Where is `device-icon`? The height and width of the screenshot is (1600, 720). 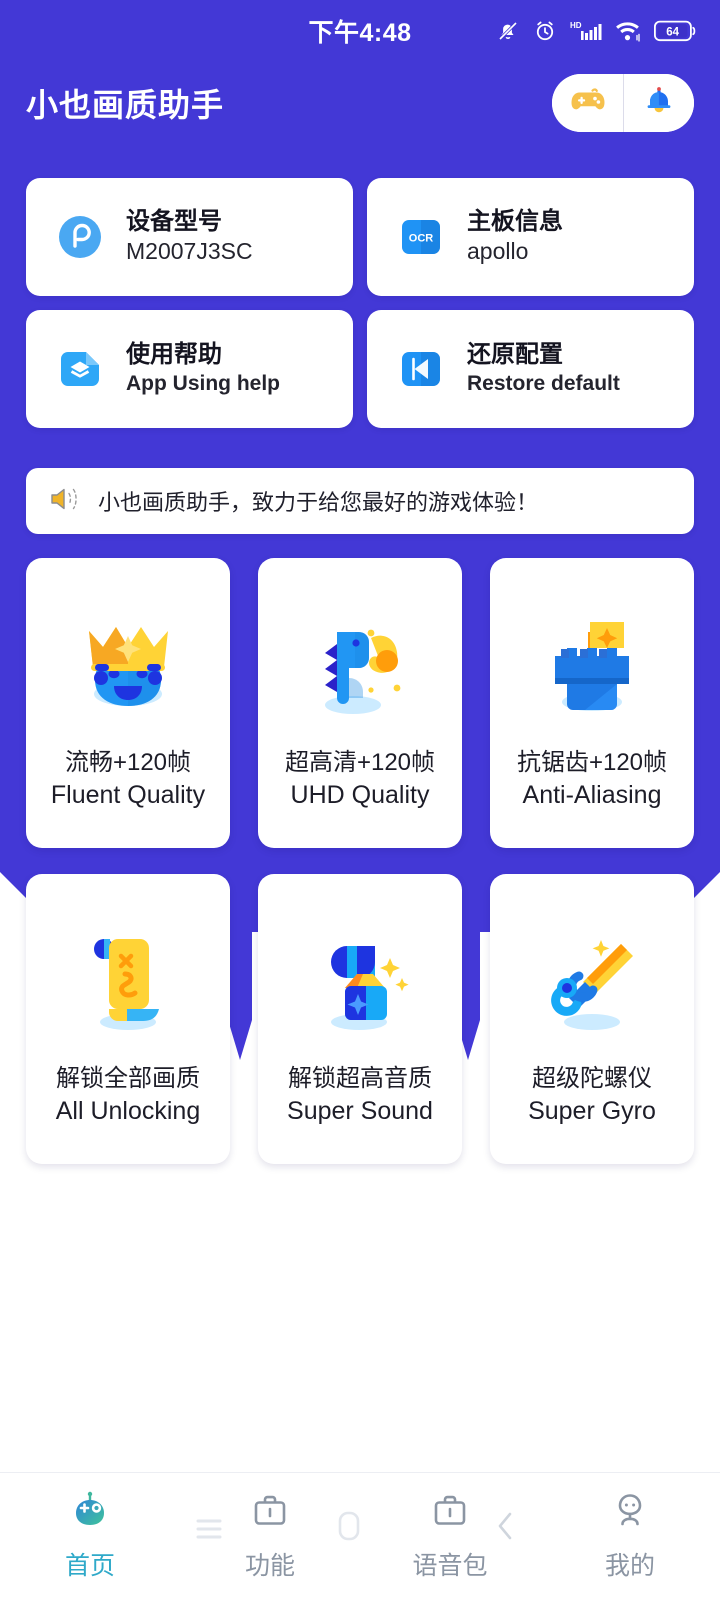
device-icon is located at coordinates (80, 237).